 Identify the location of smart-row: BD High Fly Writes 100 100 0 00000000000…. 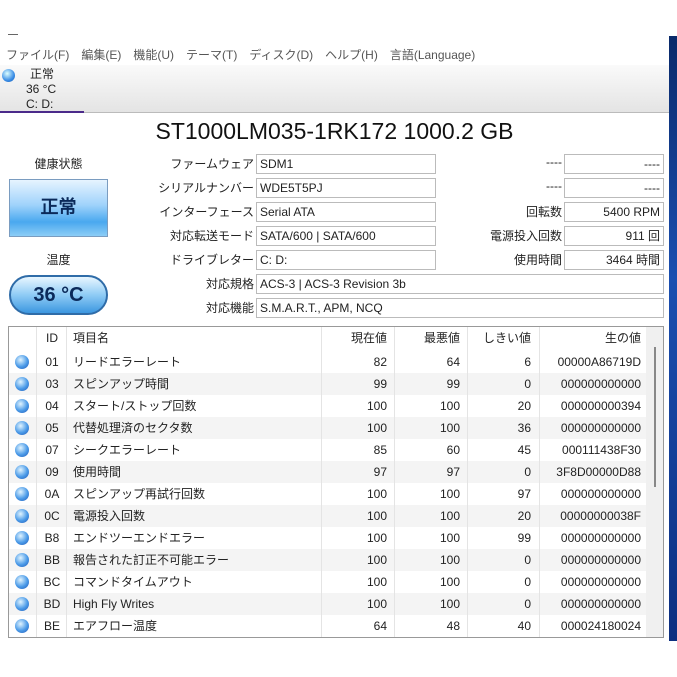
(327, 604).